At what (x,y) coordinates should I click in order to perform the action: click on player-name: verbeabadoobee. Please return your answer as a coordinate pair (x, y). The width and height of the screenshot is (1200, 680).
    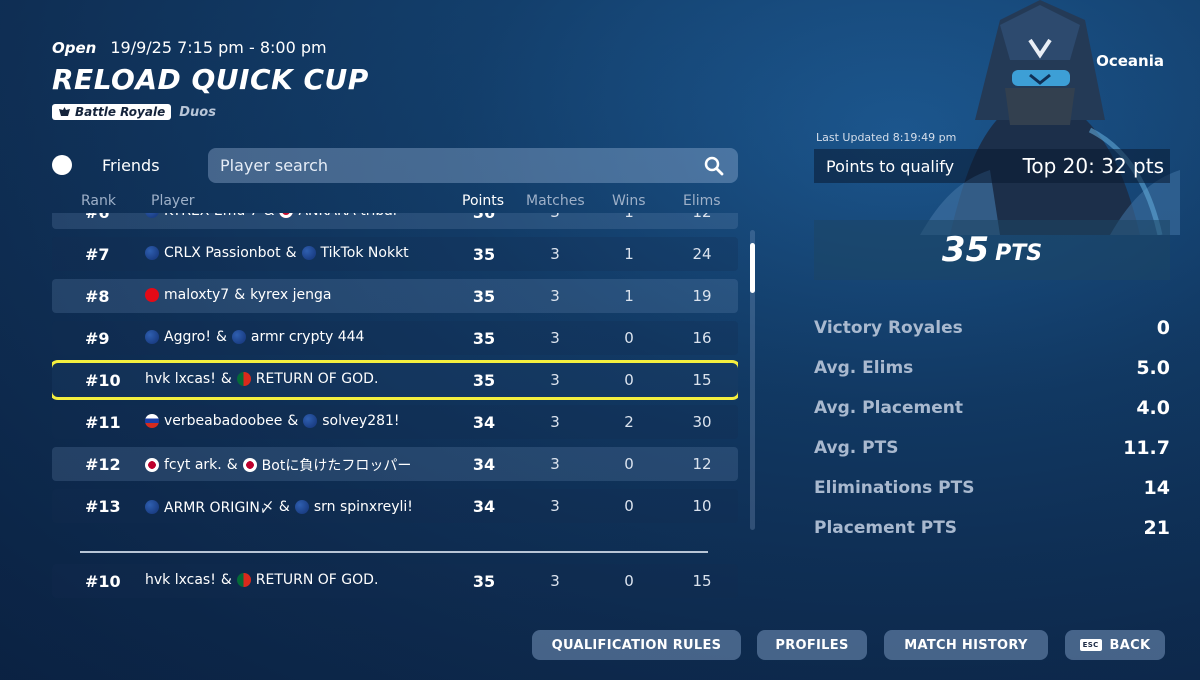
    Looking at the image, I should click on (223, 421).